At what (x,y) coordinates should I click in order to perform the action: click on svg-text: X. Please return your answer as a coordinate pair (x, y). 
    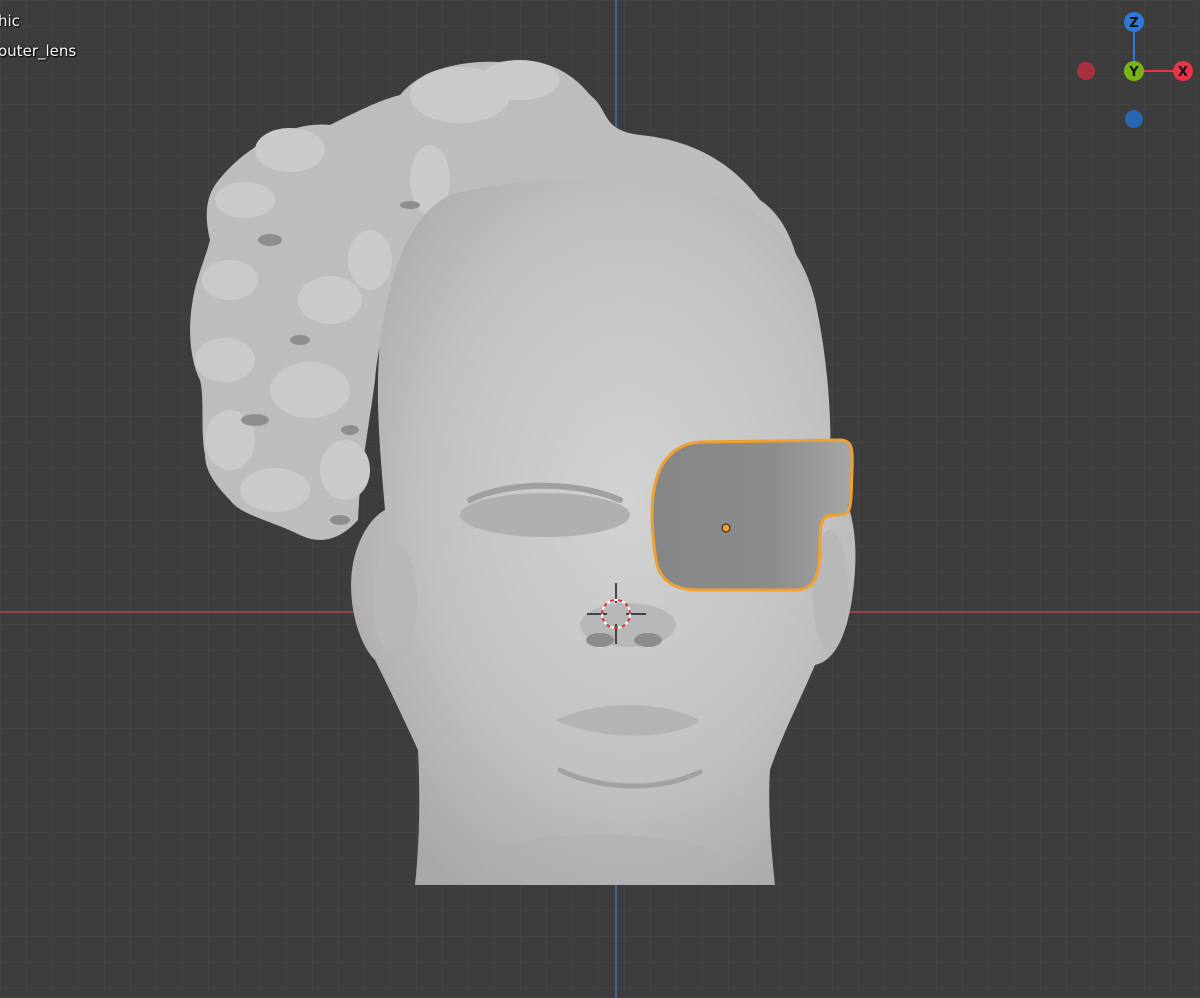
    Looking at the image, I should click on (1183, 72).